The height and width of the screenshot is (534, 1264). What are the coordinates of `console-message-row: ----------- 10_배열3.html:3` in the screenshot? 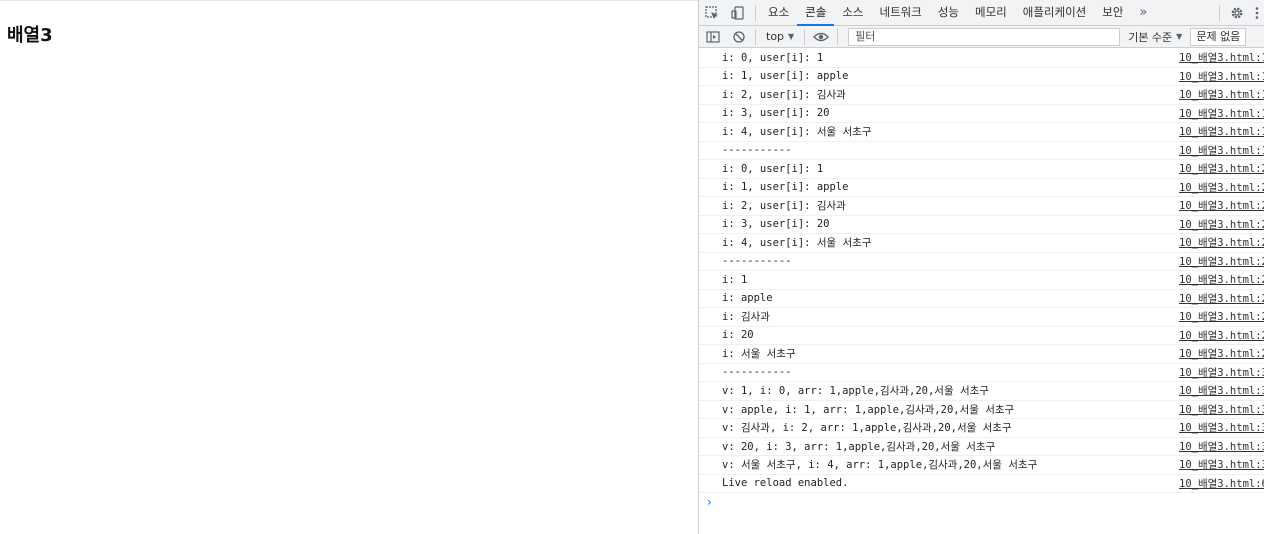 It's located at (981, 373).